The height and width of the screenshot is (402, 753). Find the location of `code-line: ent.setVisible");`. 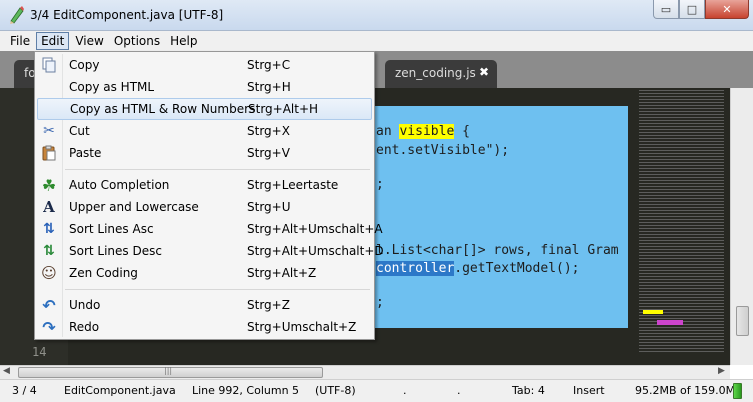

code-line: ent.setVisible"); is located at coordinates (443, 150).